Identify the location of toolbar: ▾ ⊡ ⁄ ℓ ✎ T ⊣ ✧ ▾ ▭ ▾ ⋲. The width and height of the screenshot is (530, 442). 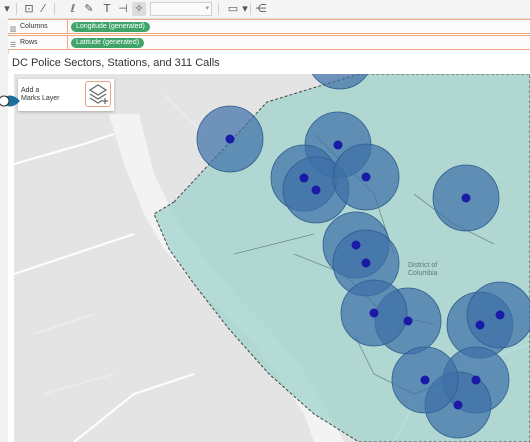
(265, 9).